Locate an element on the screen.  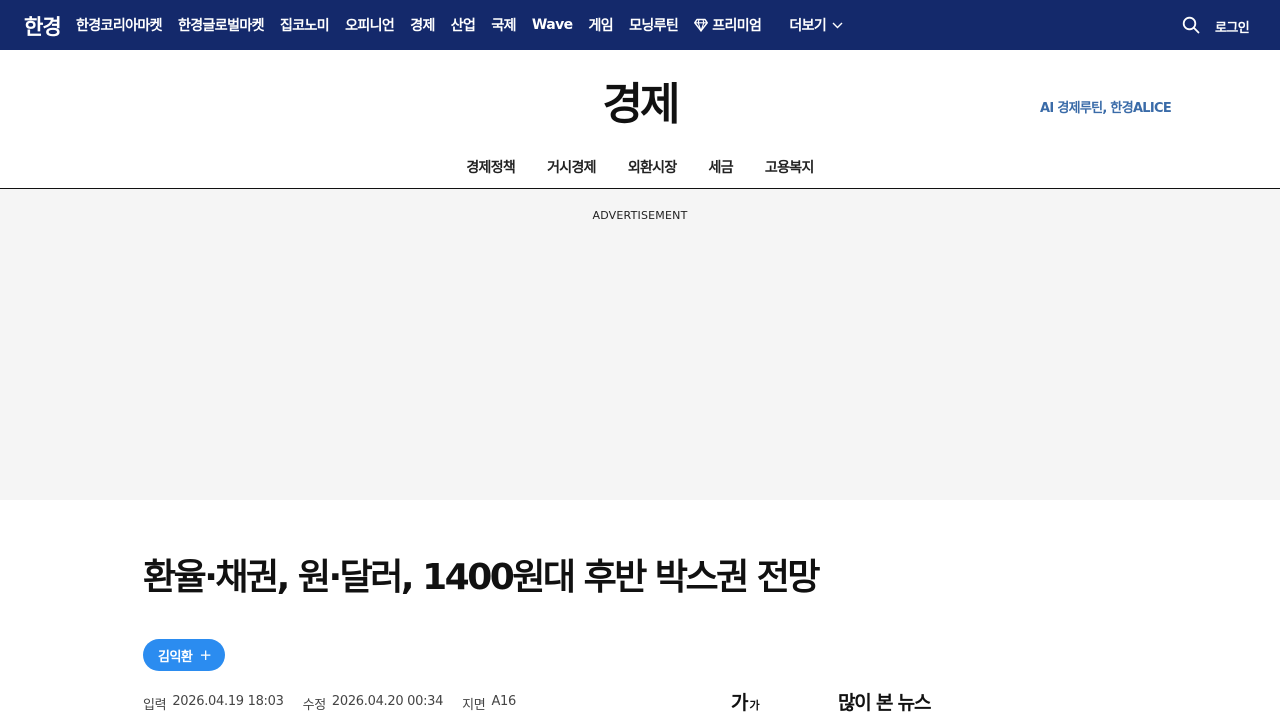
nav-item-zipconomy: 집코노미 is located at coordinates (304, 25).